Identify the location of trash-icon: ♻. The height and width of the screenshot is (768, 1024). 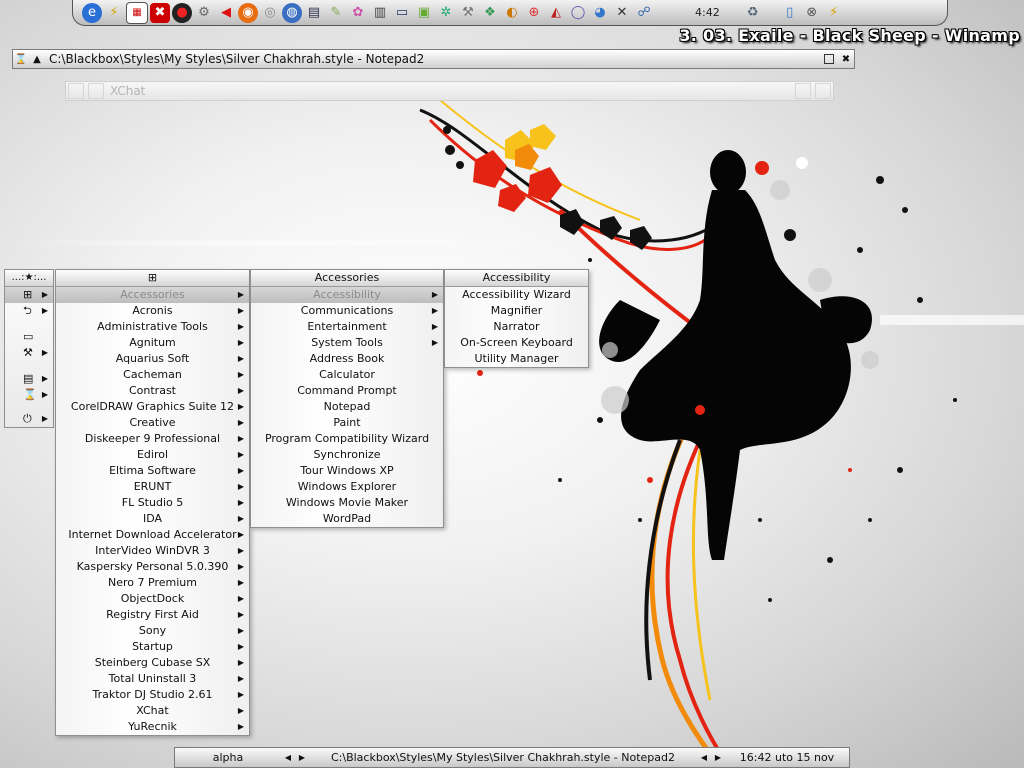
(753, 13).